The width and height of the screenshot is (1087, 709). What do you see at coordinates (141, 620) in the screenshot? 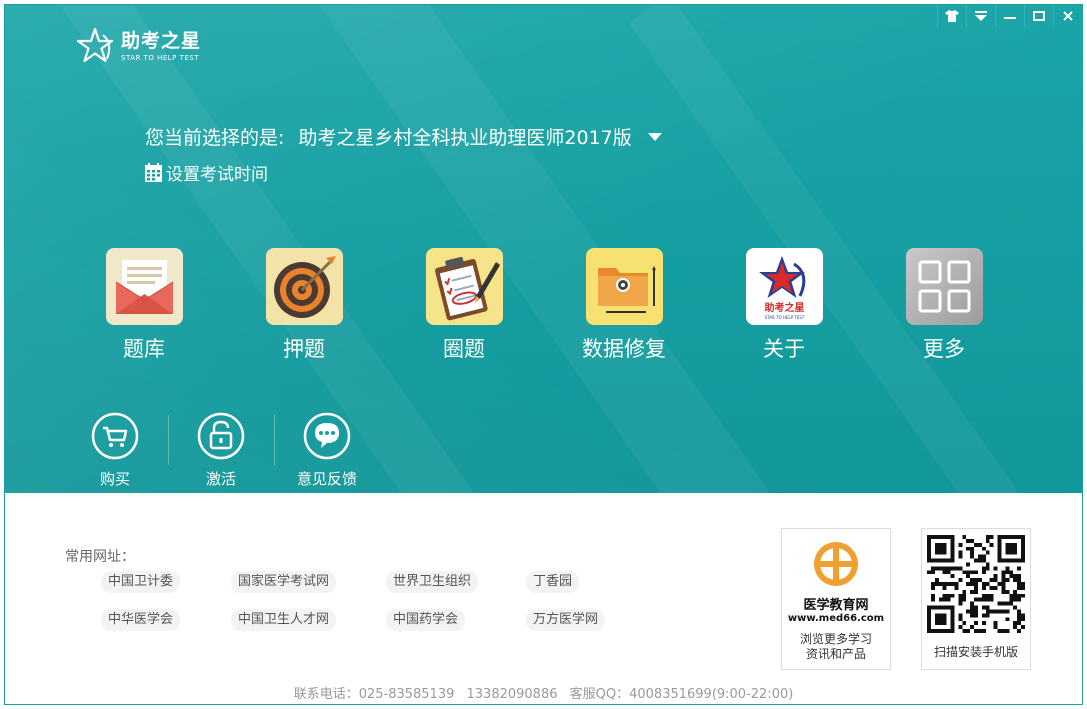
I see `link-item: 中华医学会` at bounding box center [141, 620].